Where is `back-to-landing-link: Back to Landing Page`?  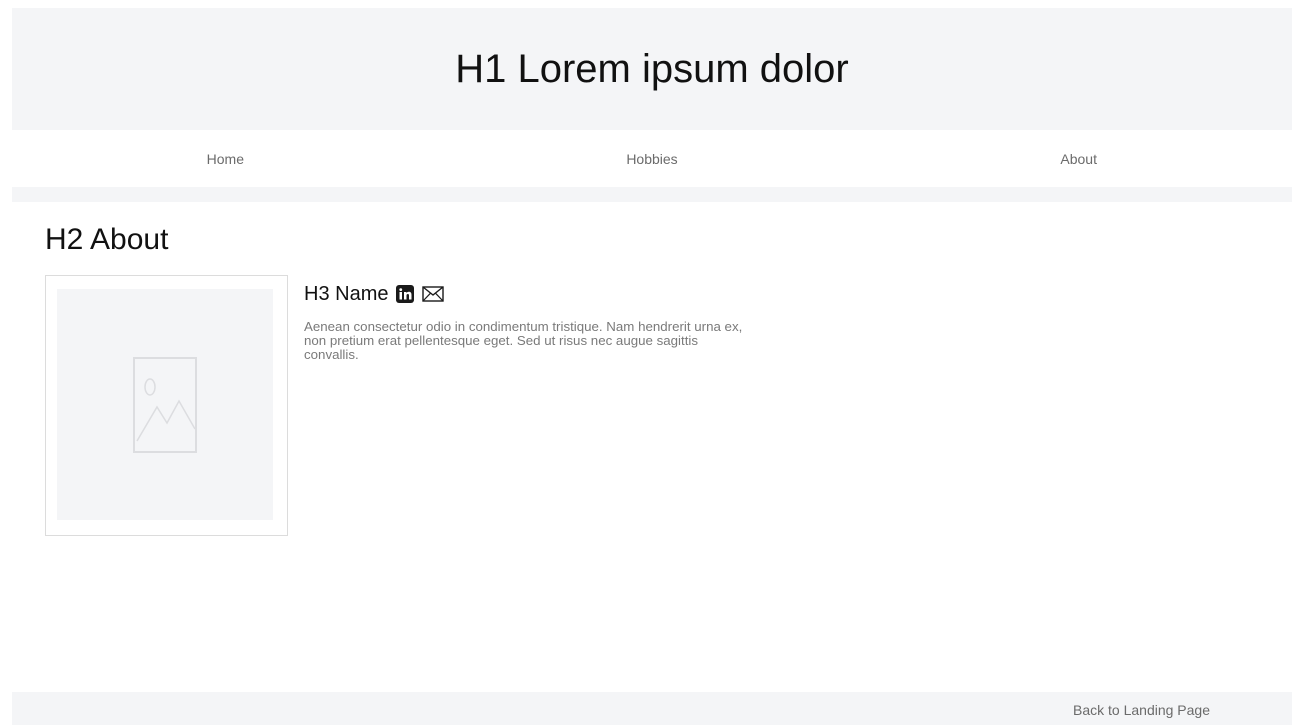
back-to-landing-link: Back to Landing Page is located at coordinates (1141, 710).